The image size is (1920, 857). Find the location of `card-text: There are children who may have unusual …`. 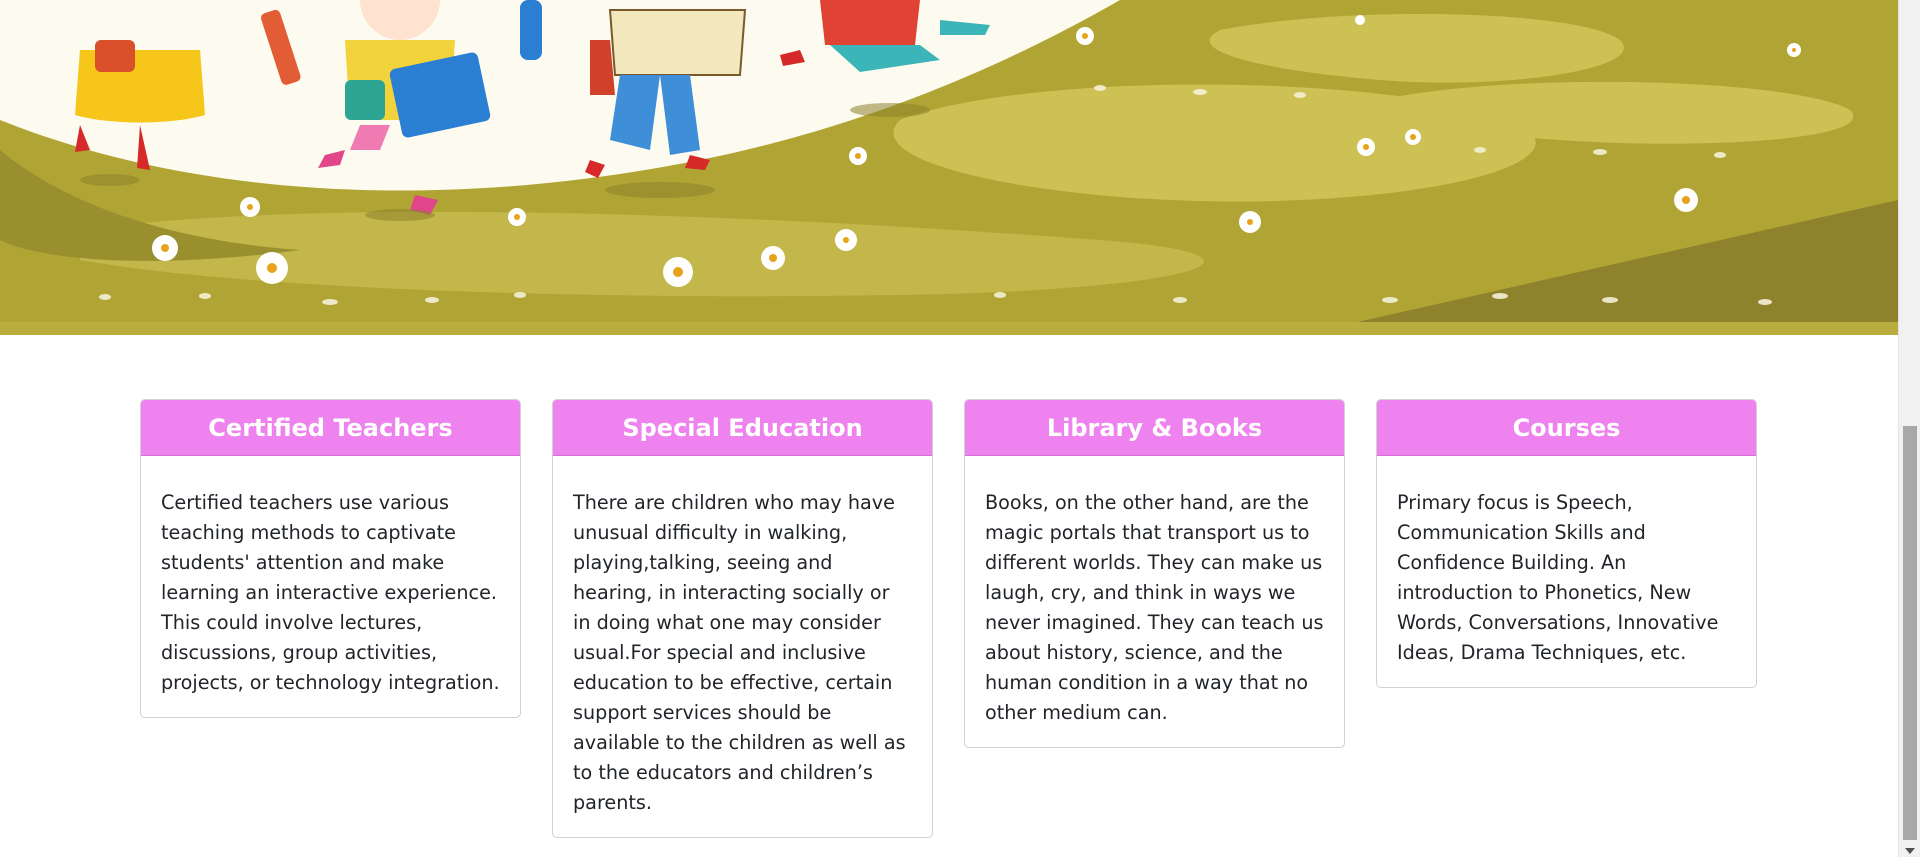

card-text: There are children who may have unusual … is located at coordinates (739, 652).